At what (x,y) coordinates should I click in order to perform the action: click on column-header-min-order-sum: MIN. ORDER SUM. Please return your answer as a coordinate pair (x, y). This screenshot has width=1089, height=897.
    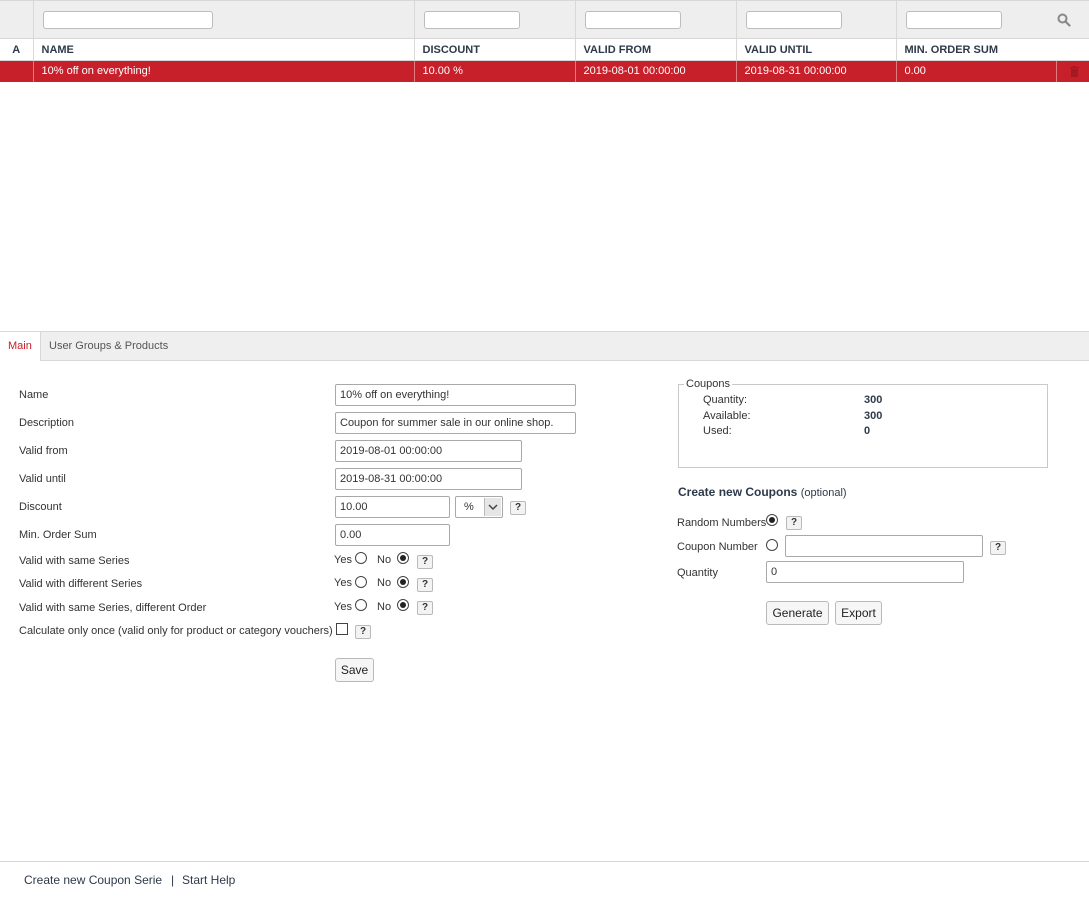
    Looking at the image, I should click on (992, 49).